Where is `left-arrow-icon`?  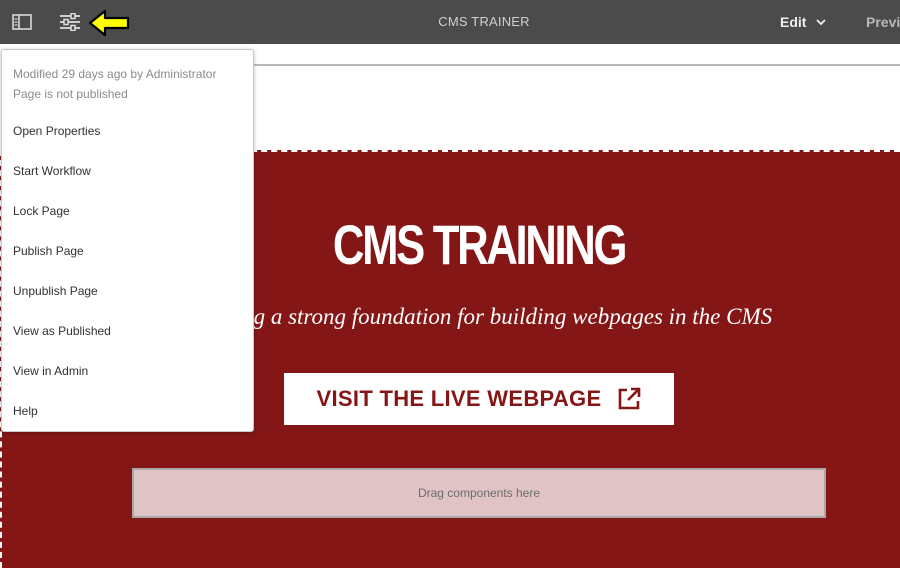
left-arrow-icon is located at coordinates (109, 23).